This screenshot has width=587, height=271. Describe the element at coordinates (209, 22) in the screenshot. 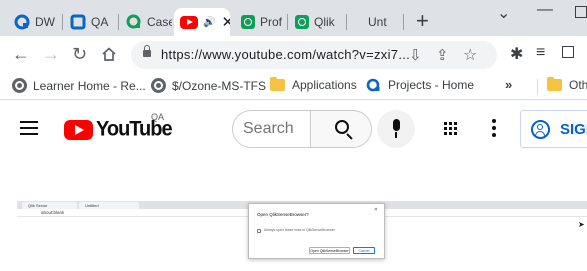

I see `audio-icon: 🔊` at that location.